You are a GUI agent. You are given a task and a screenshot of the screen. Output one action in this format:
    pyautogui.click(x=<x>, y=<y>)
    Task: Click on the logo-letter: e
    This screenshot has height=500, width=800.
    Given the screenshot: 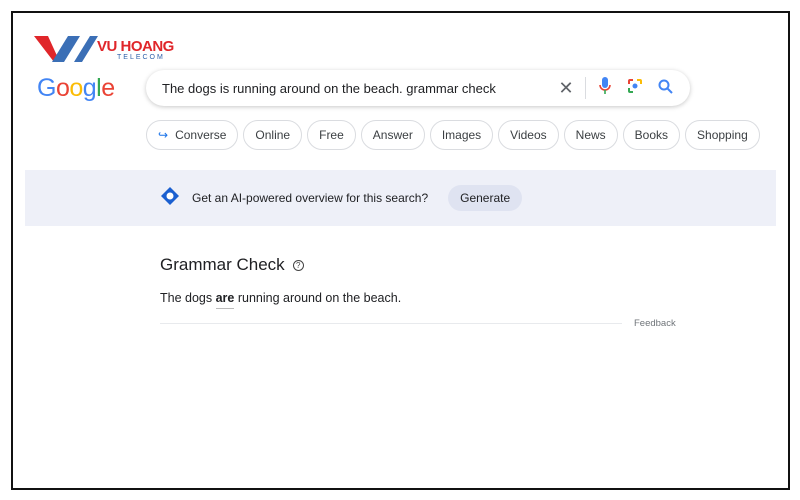 What is the action you would take?
    pyautogui.click(x=108, y=88)
    